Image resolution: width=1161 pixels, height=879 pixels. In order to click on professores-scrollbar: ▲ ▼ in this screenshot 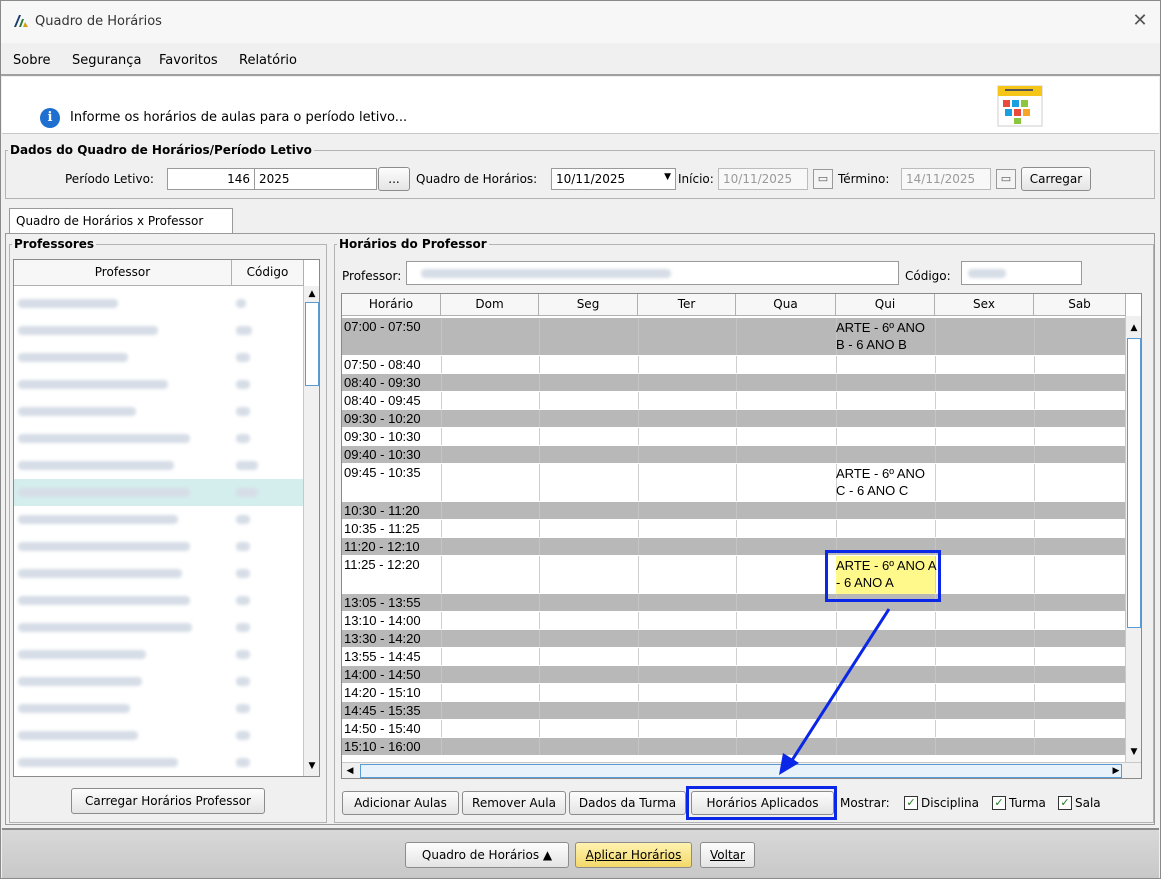, I will do `click(311, 531)`.